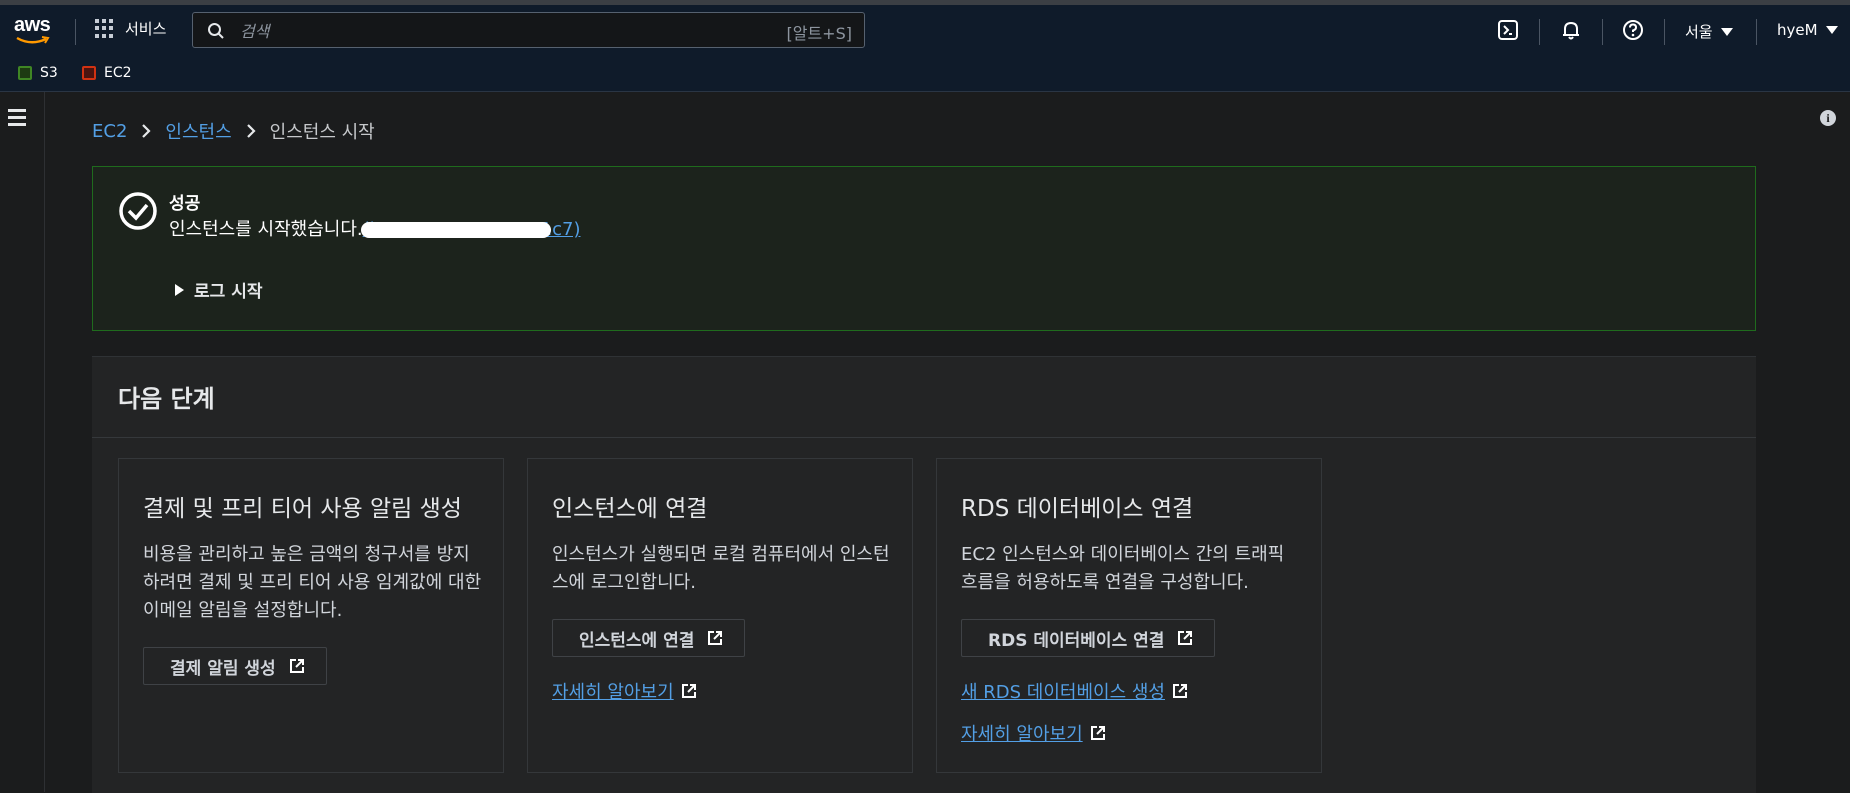  I want to click on card-description: 인스턴스가 실행되면 로컬 컴퓨터에서 인스턴스에 로그인합니다., so click(721, 568).